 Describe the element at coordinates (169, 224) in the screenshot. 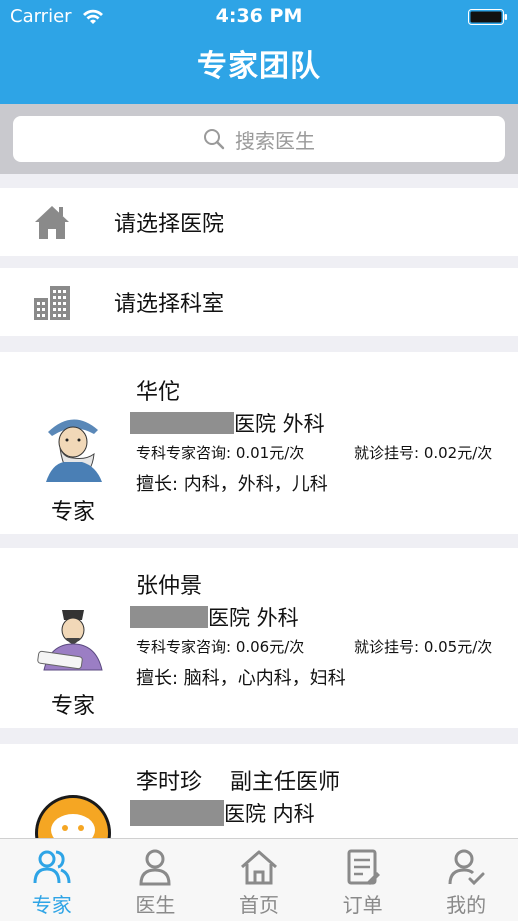

I see `select-hospital-label: 请选择医院` at that location.